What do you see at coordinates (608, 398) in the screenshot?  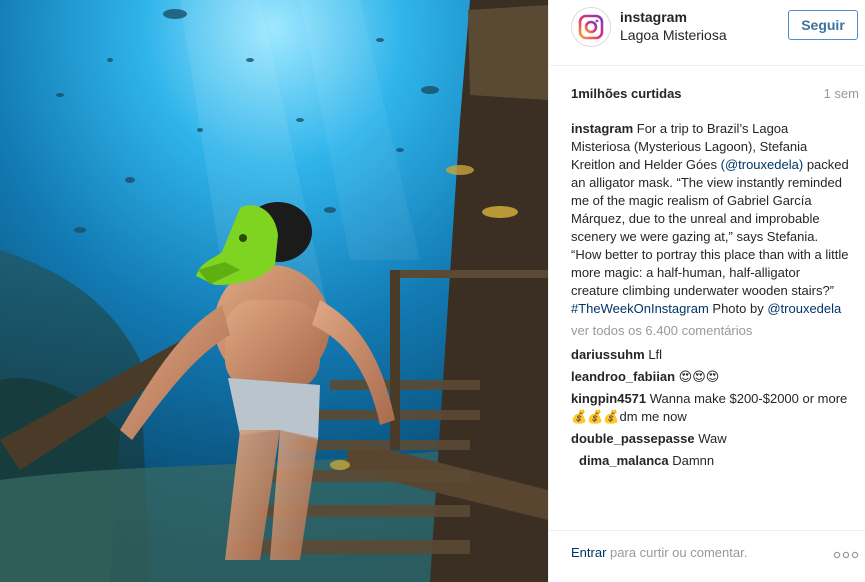 I see `comment-username: kingpin4571` at bounding box center [608, 398].